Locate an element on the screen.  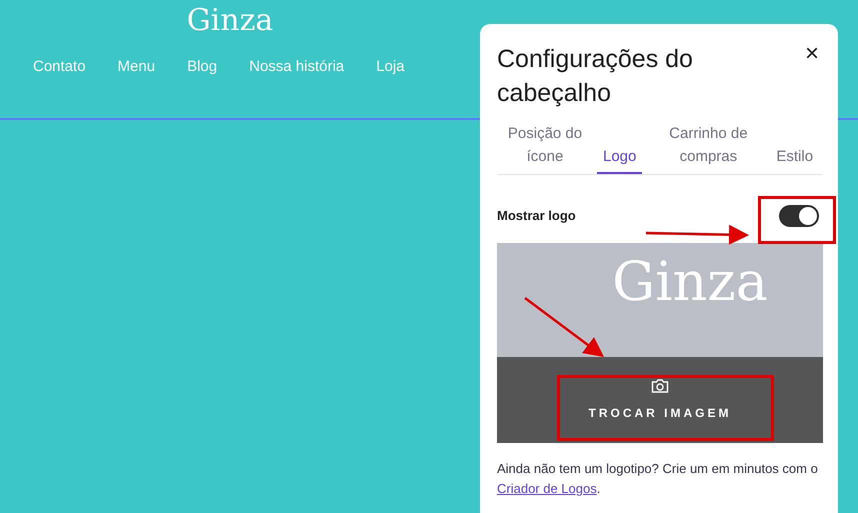
close-button: × is located at coordinates (811, 54).